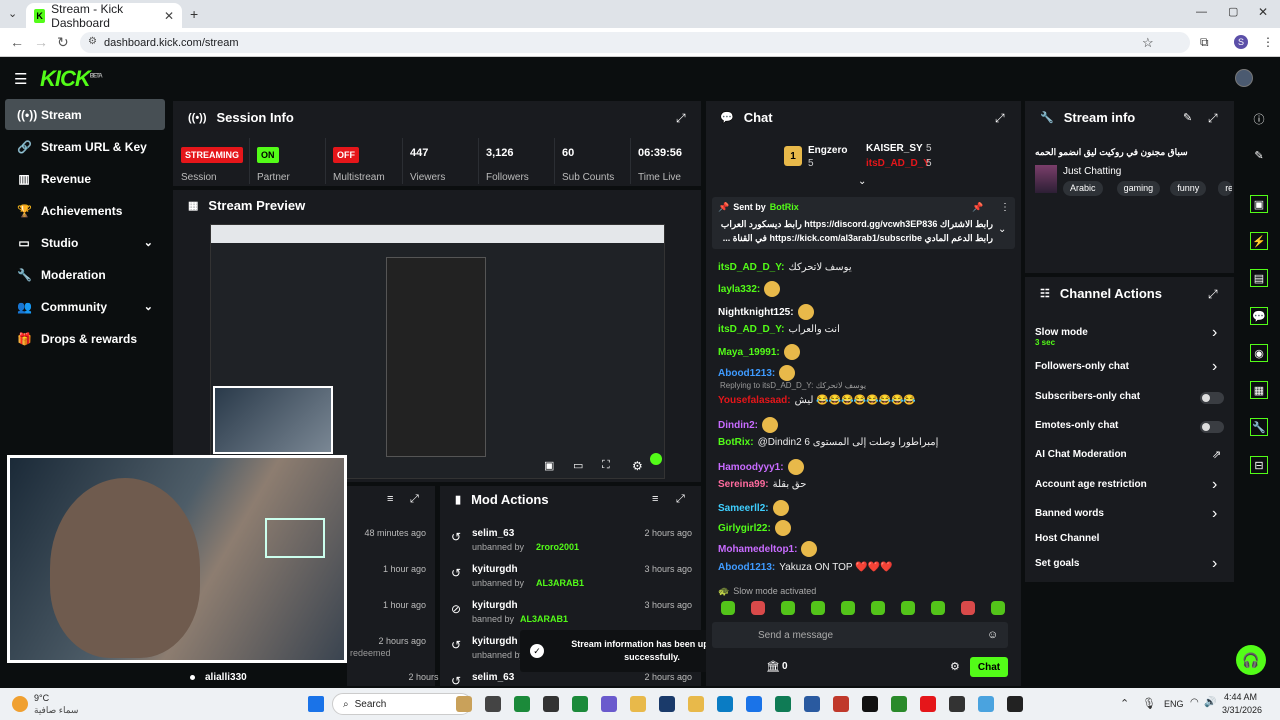 This screenshot has height=720, width=1280. Describe the element at coordinates (402, 704) in the screenshot. I see `taskbar-search: ⌕ Search` at that location.